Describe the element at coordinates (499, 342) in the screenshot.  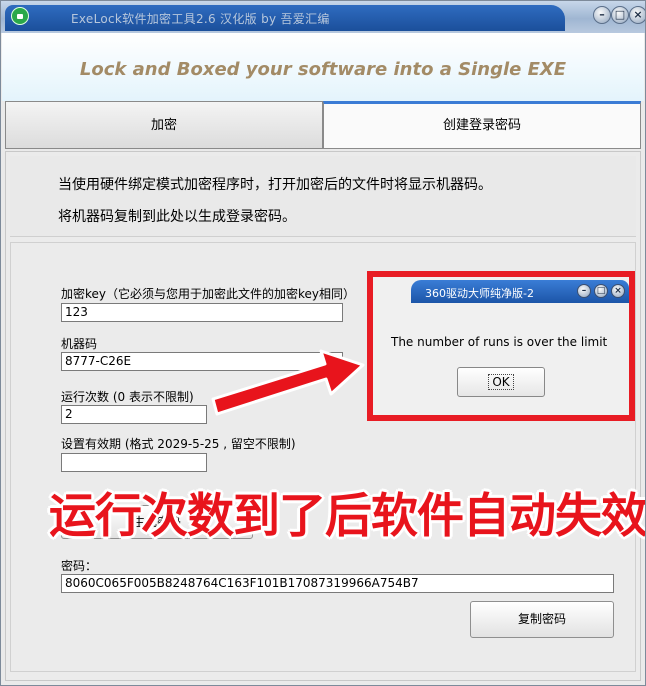
I see `dialog-message: The number of runs is over the limit` at that location.